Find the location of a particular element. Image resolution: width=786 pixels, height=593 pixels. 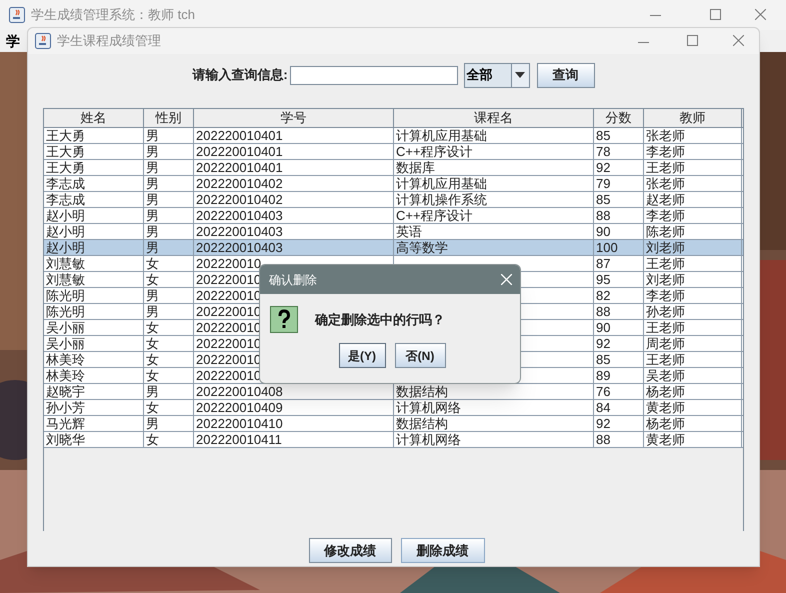

table-cell-text: 82 is located at coordinates (603, 295).